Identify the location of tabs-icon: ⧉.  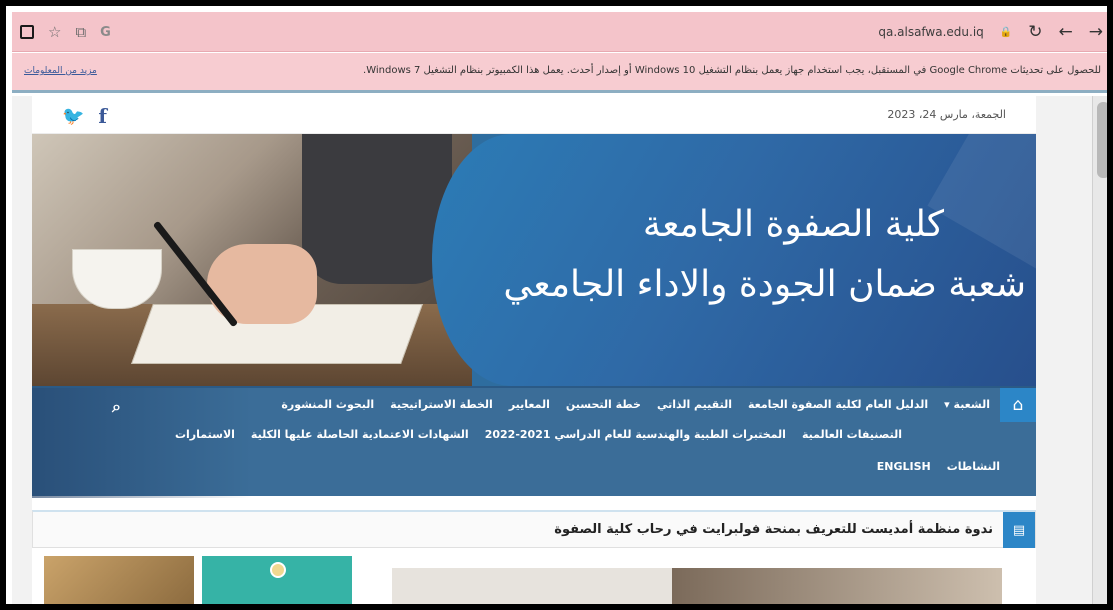
(80, 32).